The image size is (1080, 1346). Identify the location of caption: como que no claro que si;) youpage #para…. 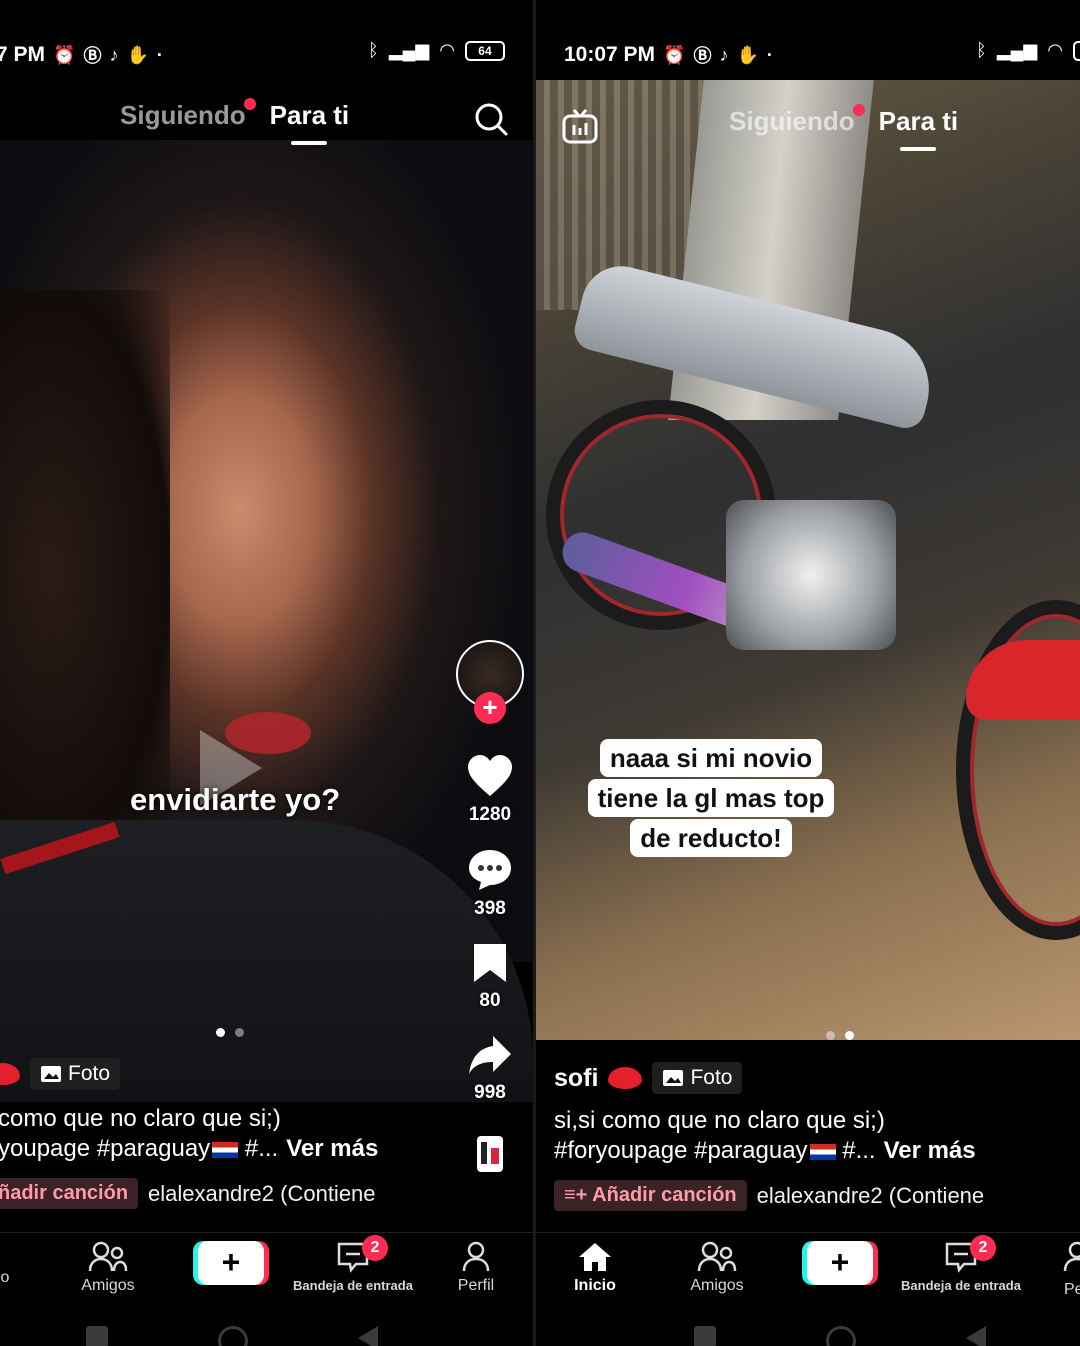
(189, 1134).